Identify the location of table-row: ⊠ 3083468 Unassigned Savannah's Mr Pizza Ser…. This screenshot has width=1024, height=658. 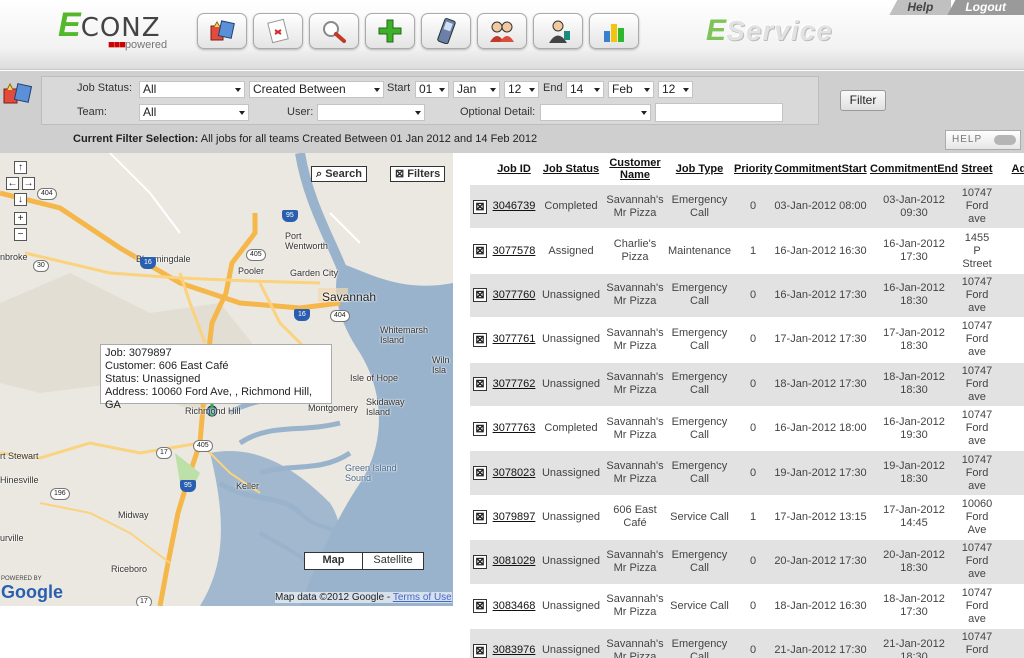
(747, 606).